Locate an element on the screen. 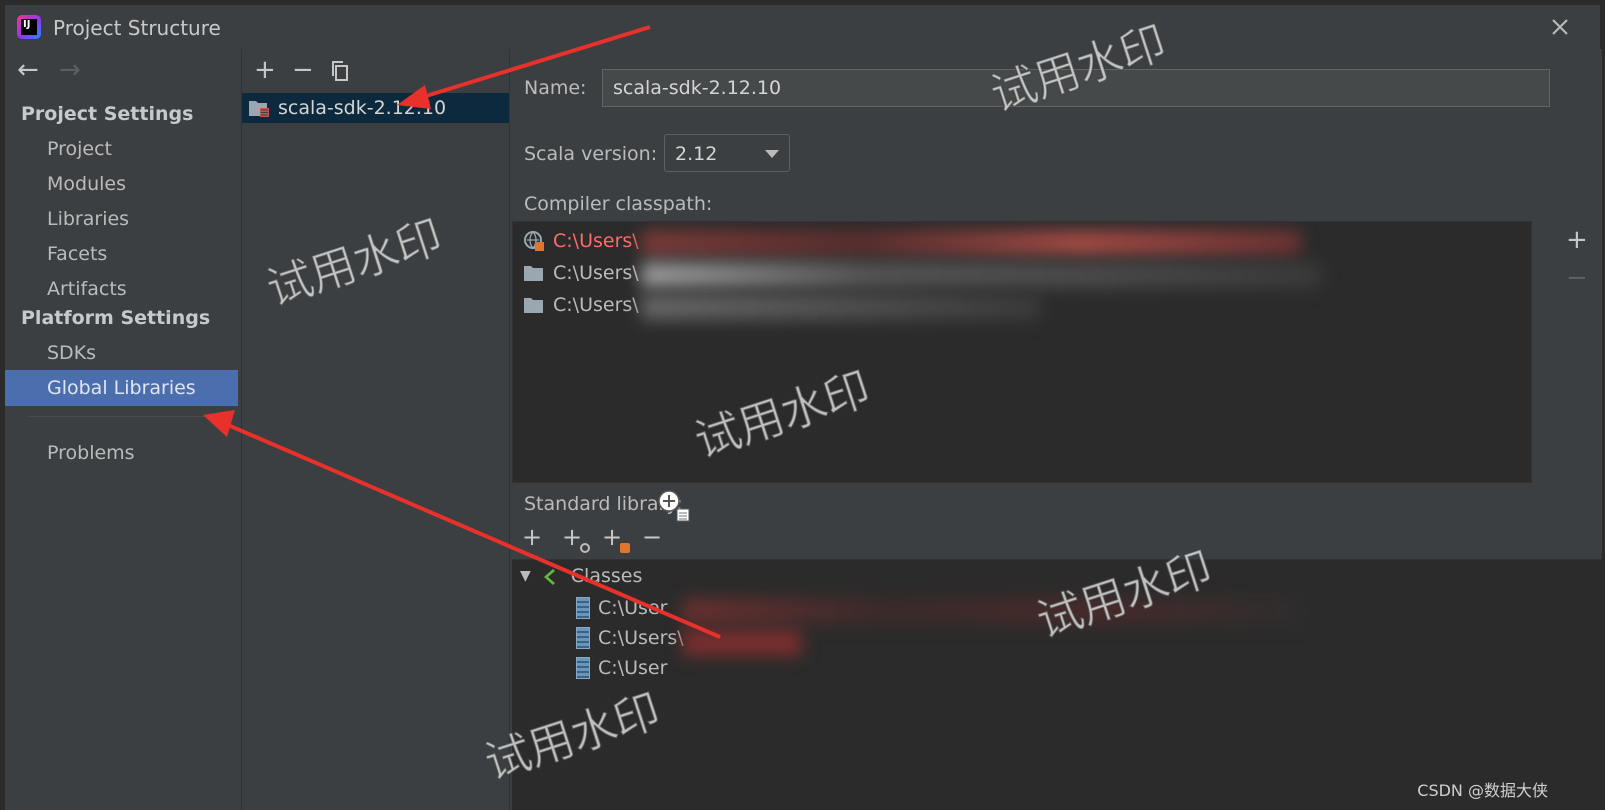 The image size is (1605, 810). add-jar-button: + is located at coordinates (615, 539).